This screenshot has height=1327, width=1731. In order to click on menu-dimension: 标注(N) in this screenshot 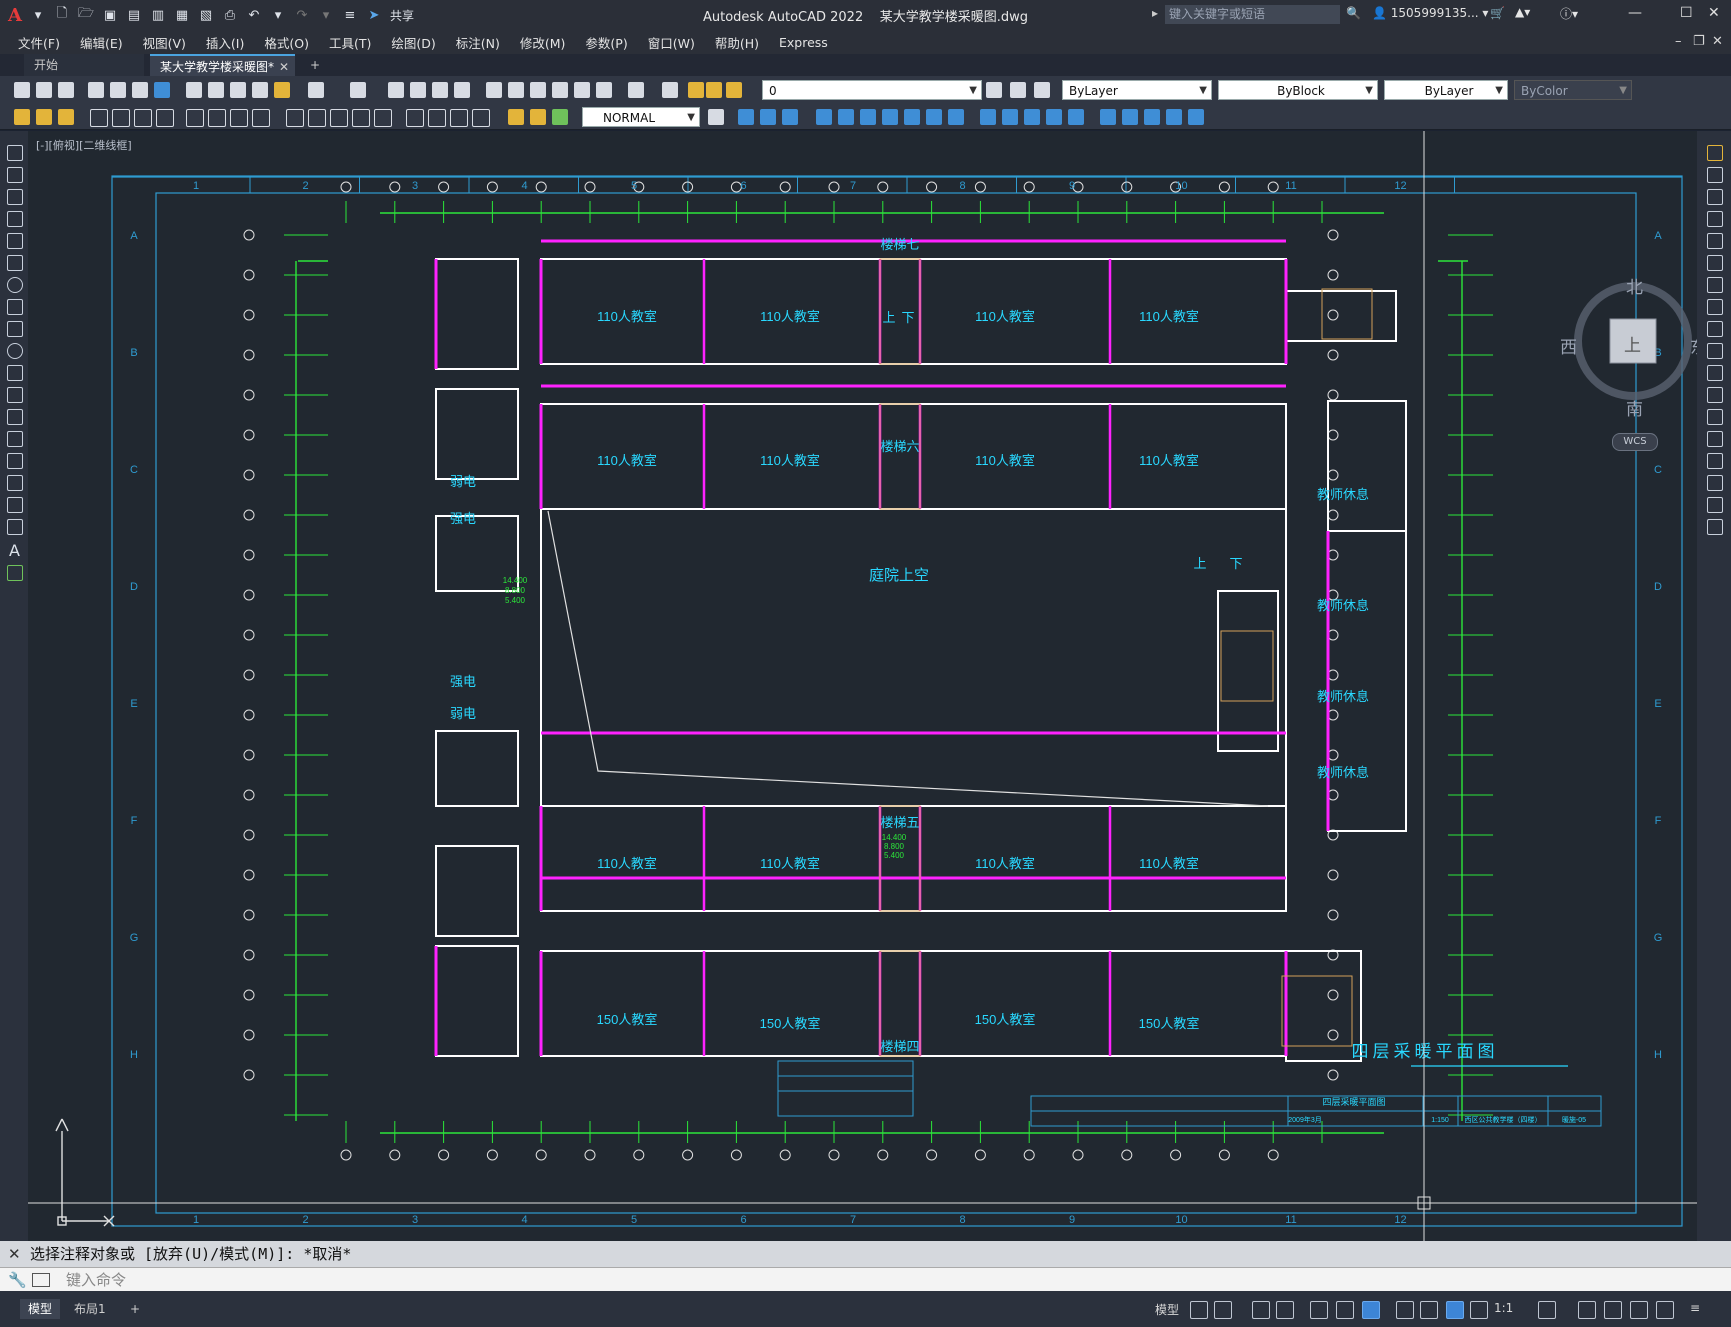, I will do `click(478, 42)`.